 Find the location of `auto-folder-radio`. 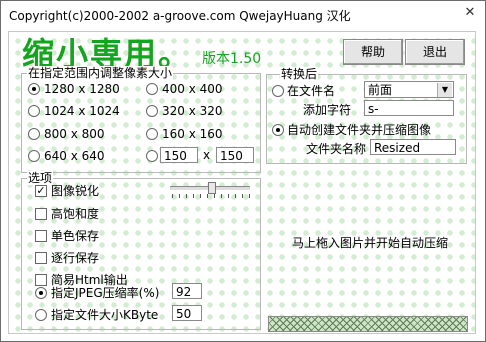

auto-folder-radio is located at coordinates (278, 130).